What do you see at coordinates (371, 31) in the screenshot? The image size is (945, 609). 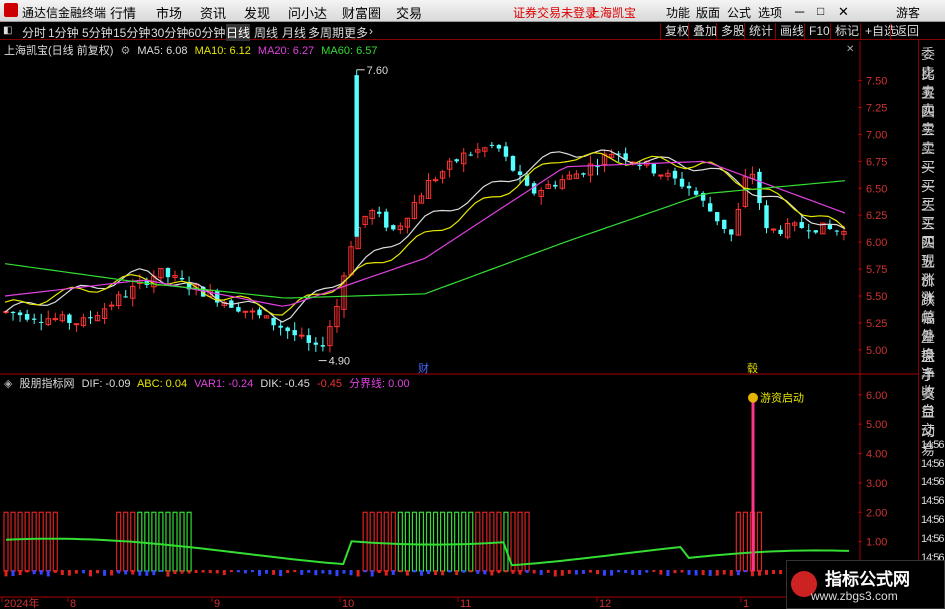 I see `chevron-right-icon: ›` at bounding box center [371, 31].